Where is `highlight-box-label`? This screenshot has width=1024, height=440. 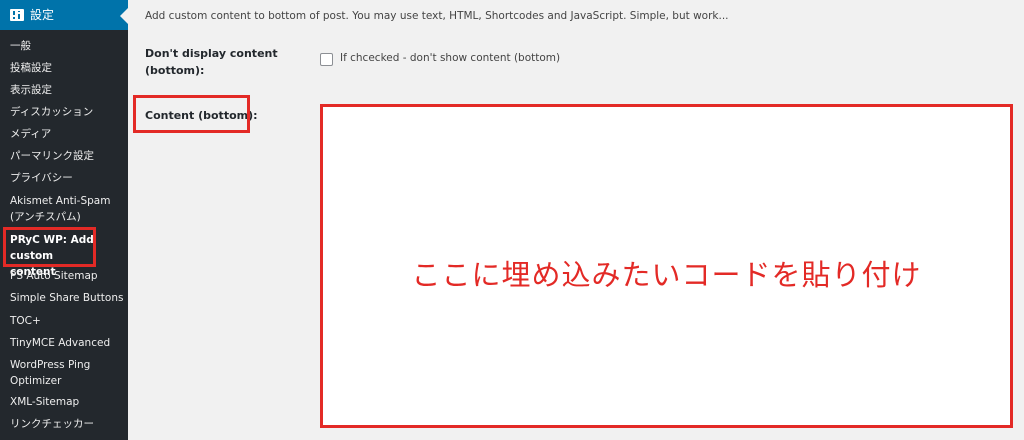 highlight-box-label is located at coordinates (191, 114).